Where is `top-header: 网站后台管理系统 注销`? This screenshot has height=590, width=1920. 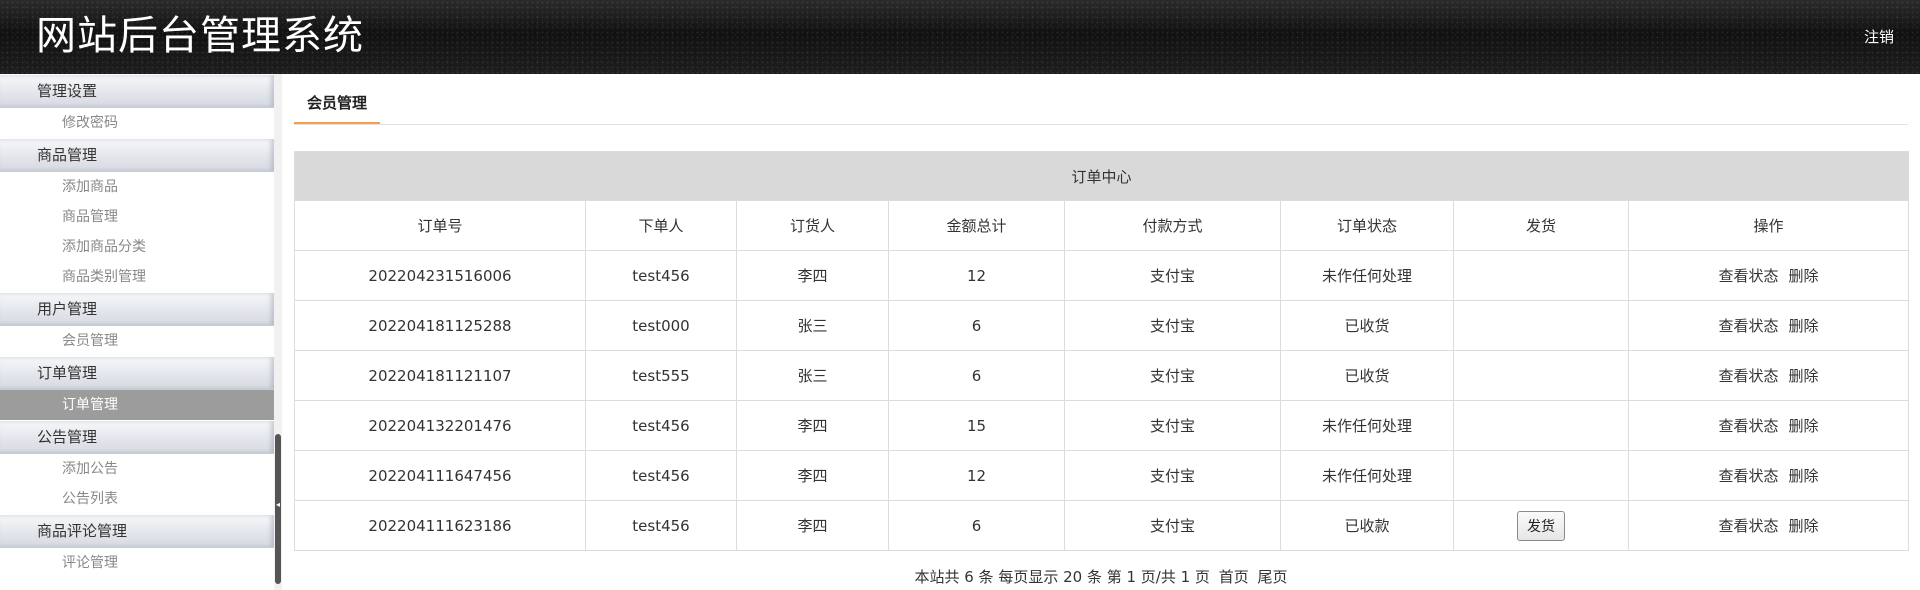
top-header: 网站后台管理系统 注销 is located at coordinates (960, 37).